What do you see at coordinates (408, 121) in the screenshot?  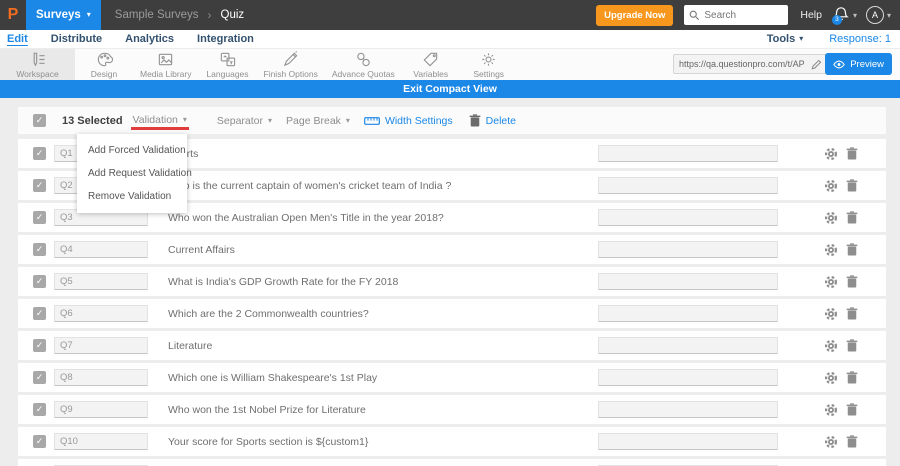 I see `width-settings-button: Width Settings` at bounding box center [408, 121].